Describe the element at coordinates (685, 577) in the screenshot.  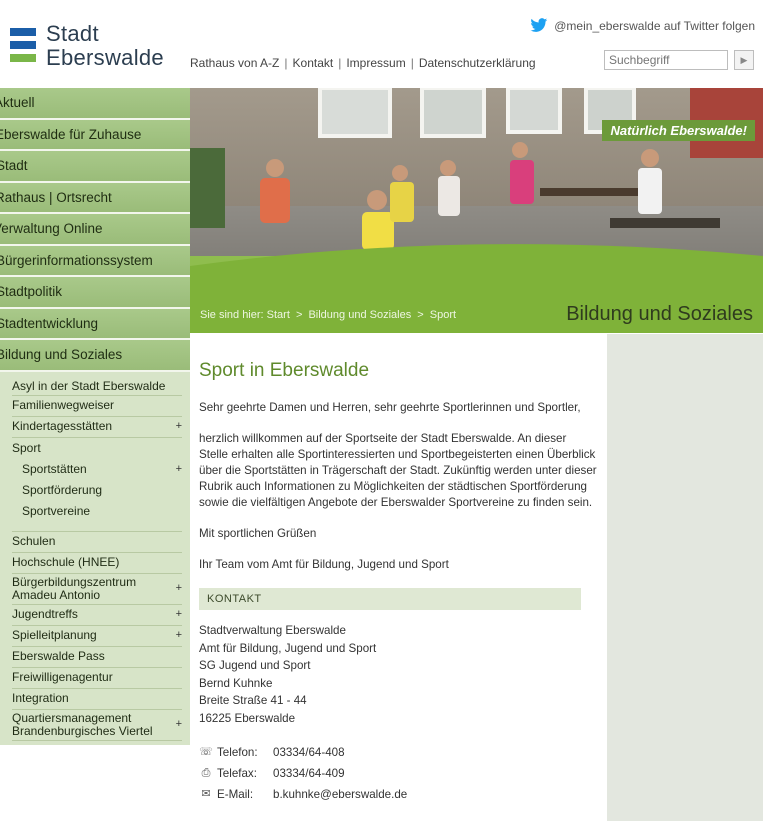
I see `right-column` at that location.